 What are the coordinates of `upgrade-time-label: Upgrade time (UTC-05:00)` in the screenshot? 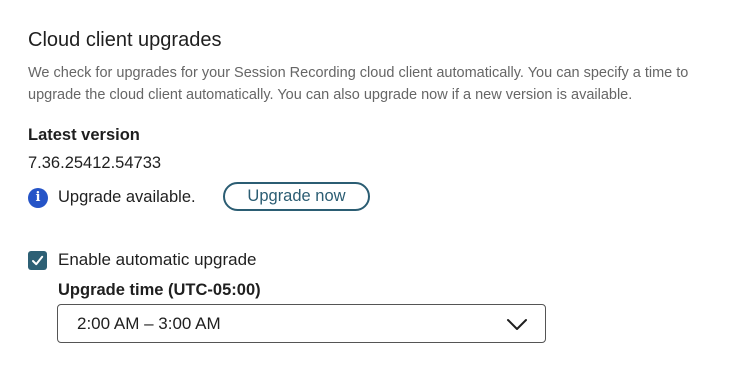 It's located at (159, 290).